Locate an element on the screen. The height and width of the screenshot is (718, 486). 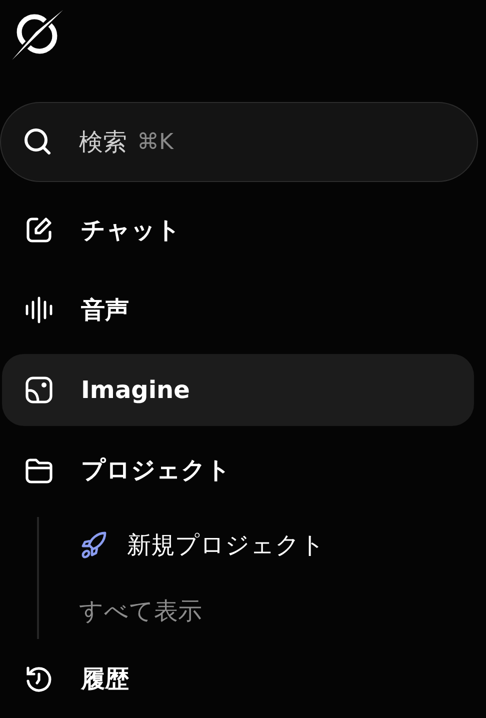
nav-item: Imagine is located at coordinates (238, 390).